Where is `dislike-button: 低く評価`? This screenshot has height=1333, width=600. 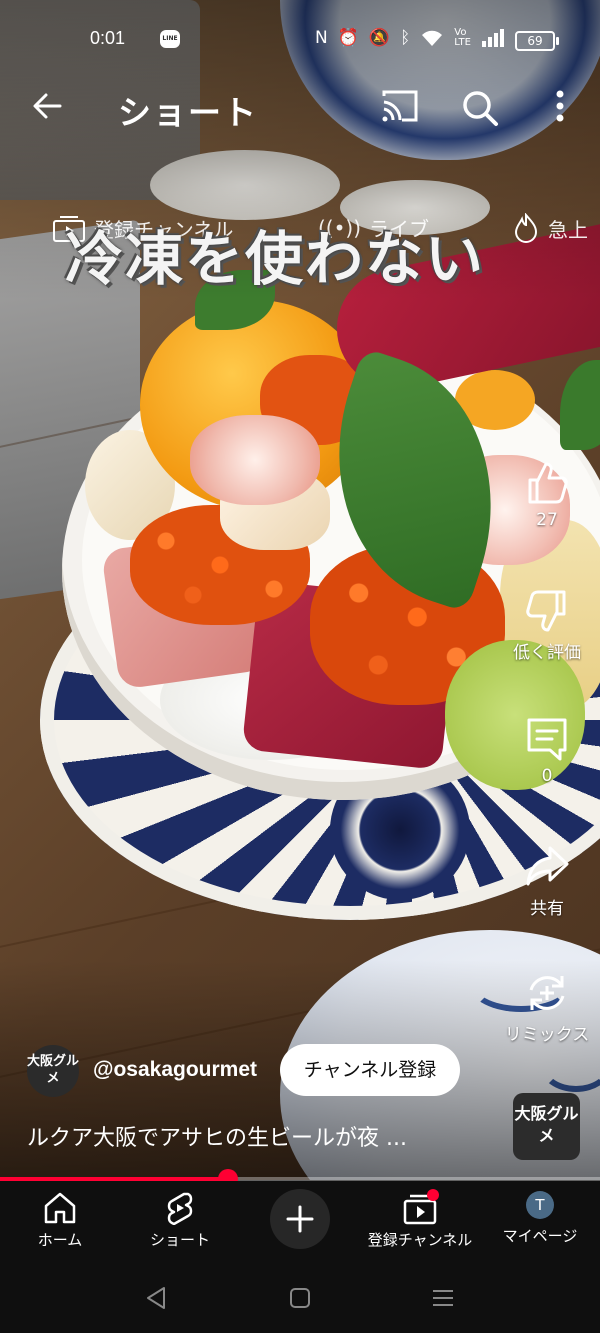 dislike-button: 低く評価 is located at coordinates (546, 625).